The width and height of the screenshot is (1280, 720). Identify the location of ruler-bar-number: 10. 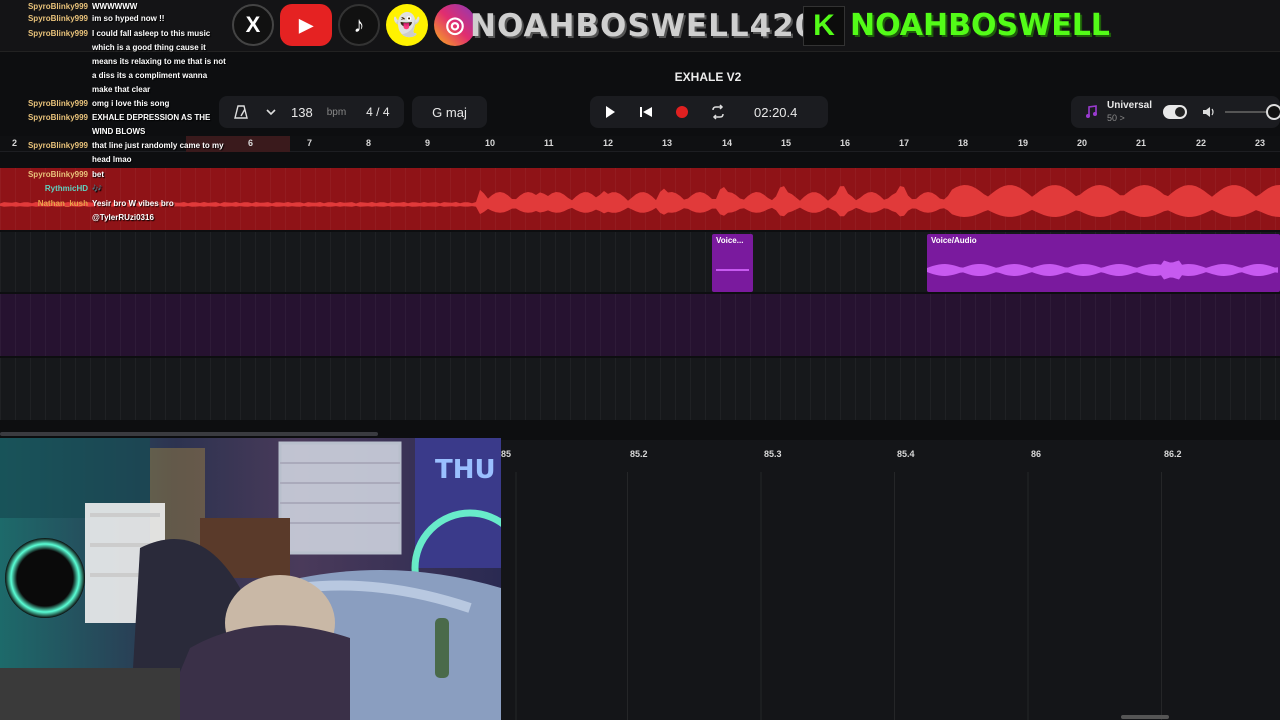
(490, 143).